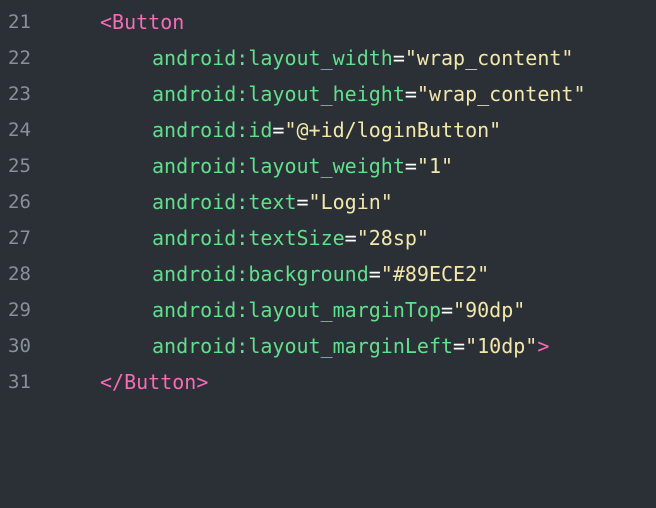  Describe the element at coordinates (489, 310) in the screenshot. I see `attribute-value: "90dp"` at that location.